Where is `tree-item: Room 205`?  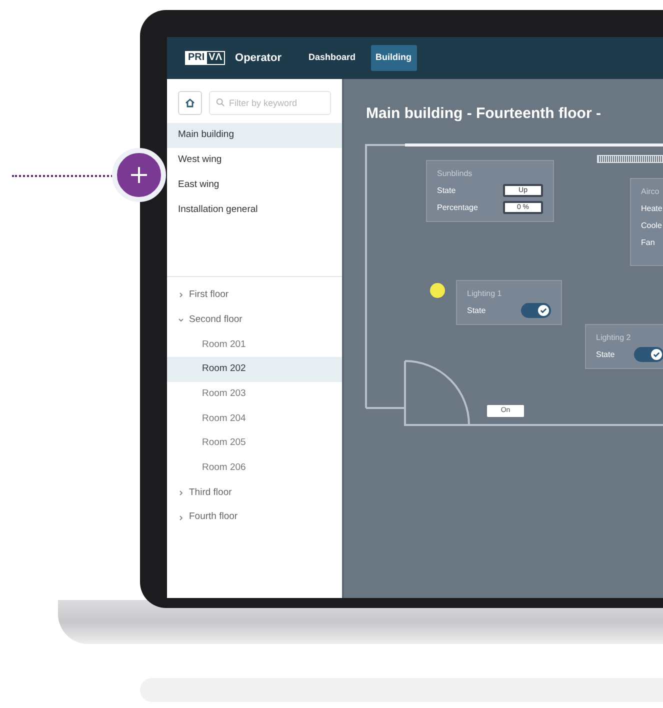 tree-item: Room 205 is located at coordinates (254, 443).